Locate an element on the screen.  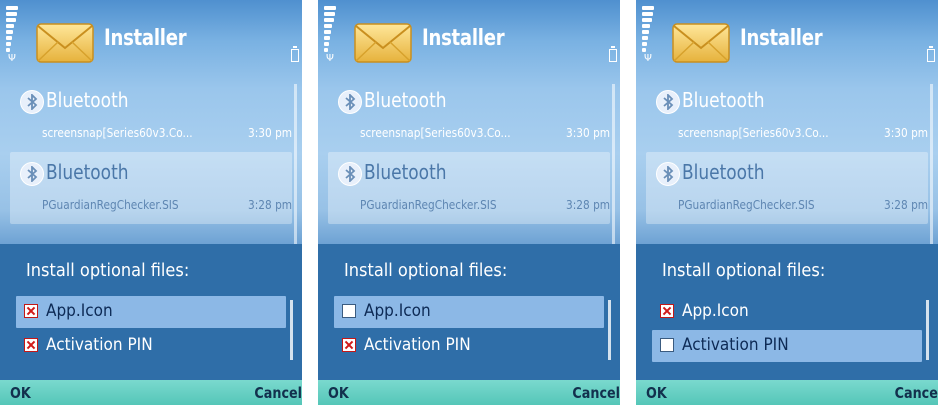
softkey-bar: OK Cance is located at coordinates (787, 392).